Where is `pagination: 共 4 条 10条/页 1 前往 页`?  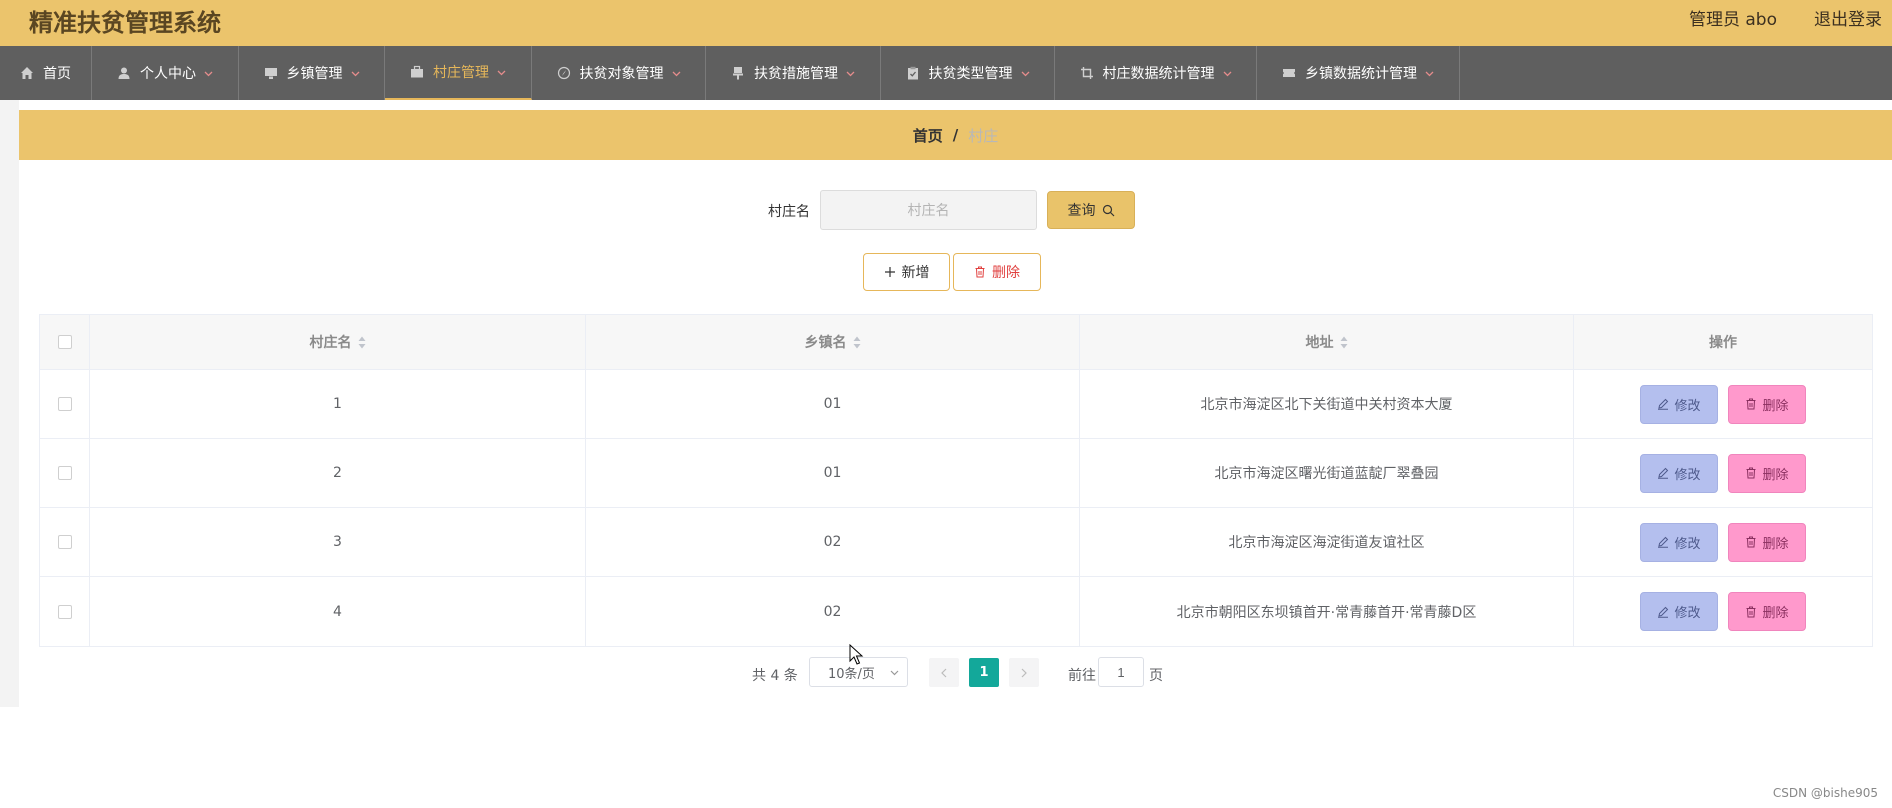 pagination: 共 4 条 10条/页 1 前往 页 is located at coordinates (946, 673).